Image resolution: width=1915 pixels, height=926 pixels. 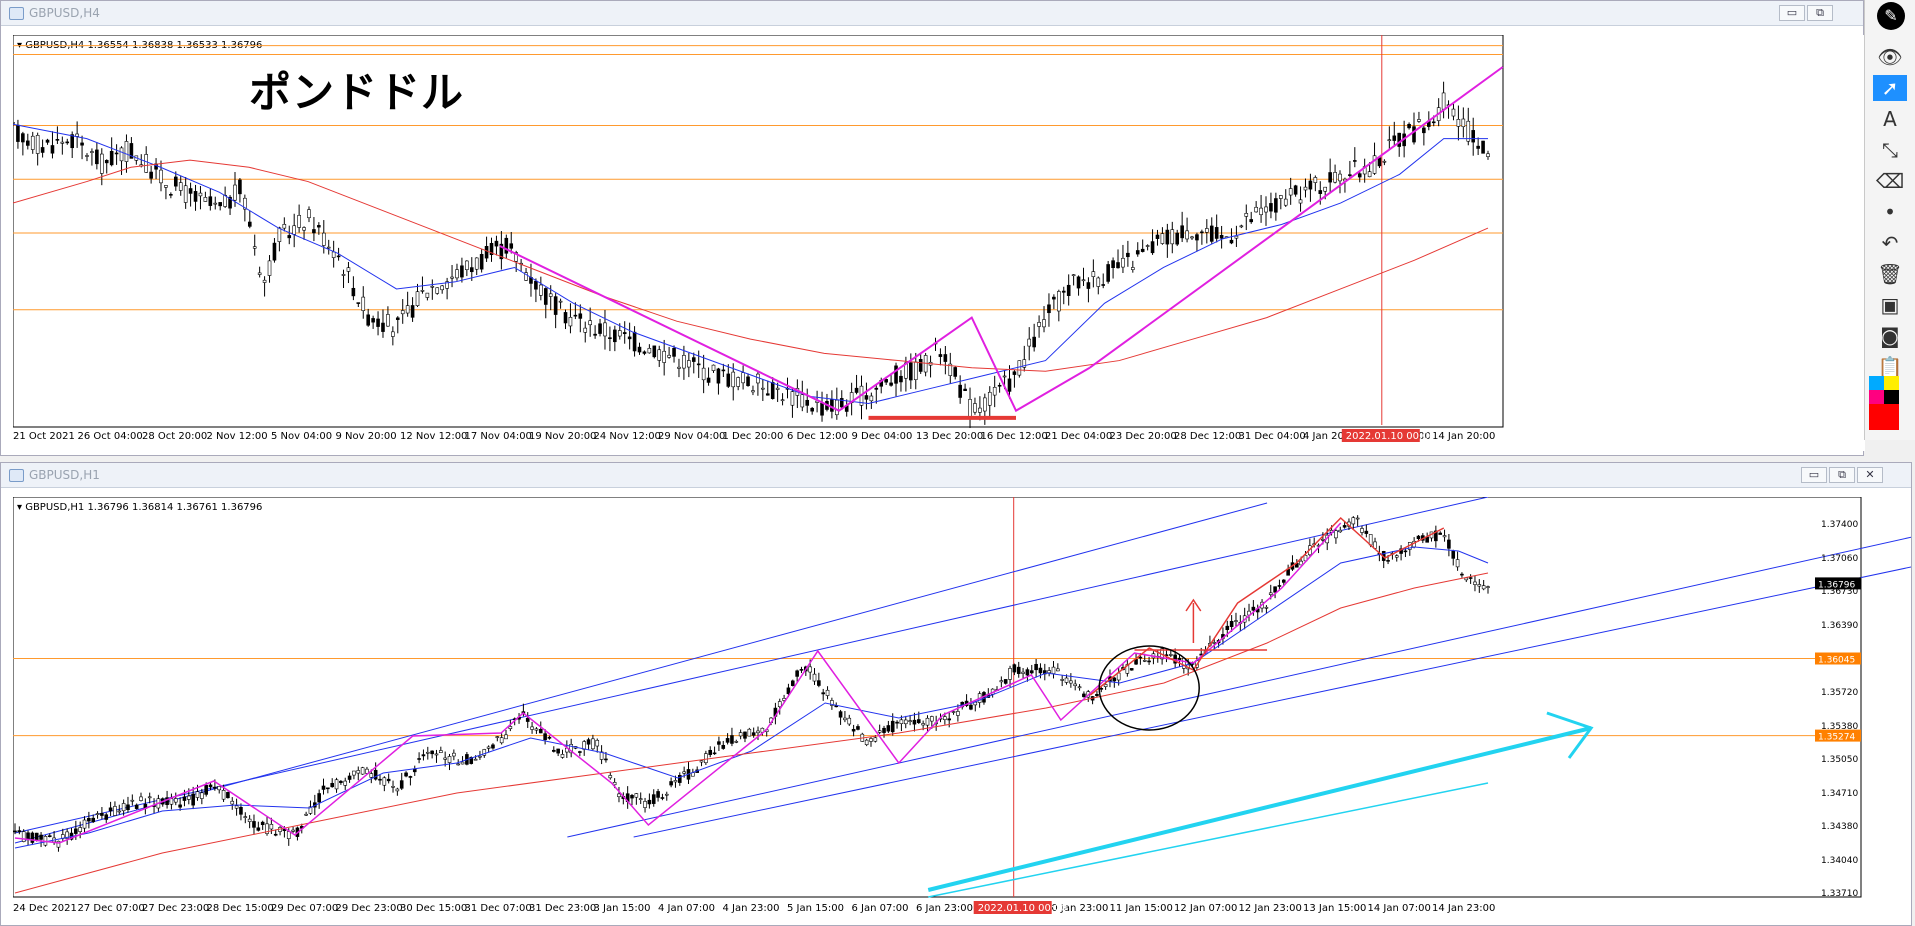 What do you see at coordinates (1839, 559) in the screenshot?
I see `y-tick-label: 1.37060` at bounding box center [1839, 559].